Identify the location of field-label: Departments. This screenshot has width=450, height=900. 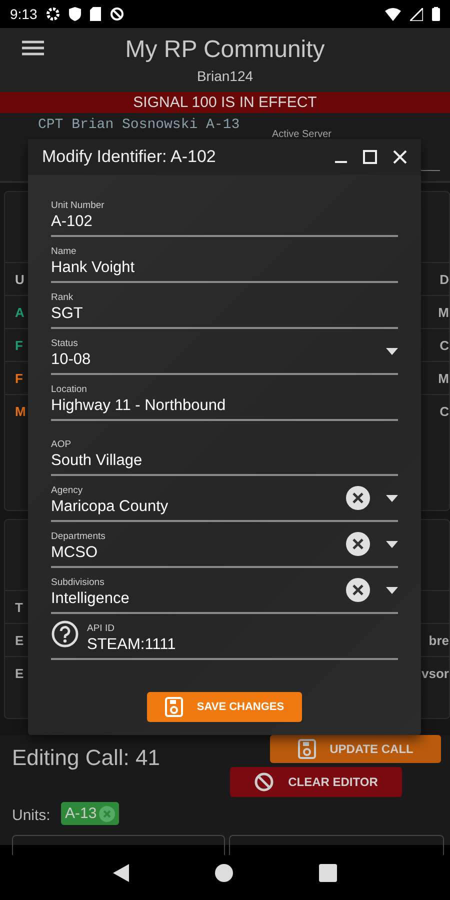
(78, 536).